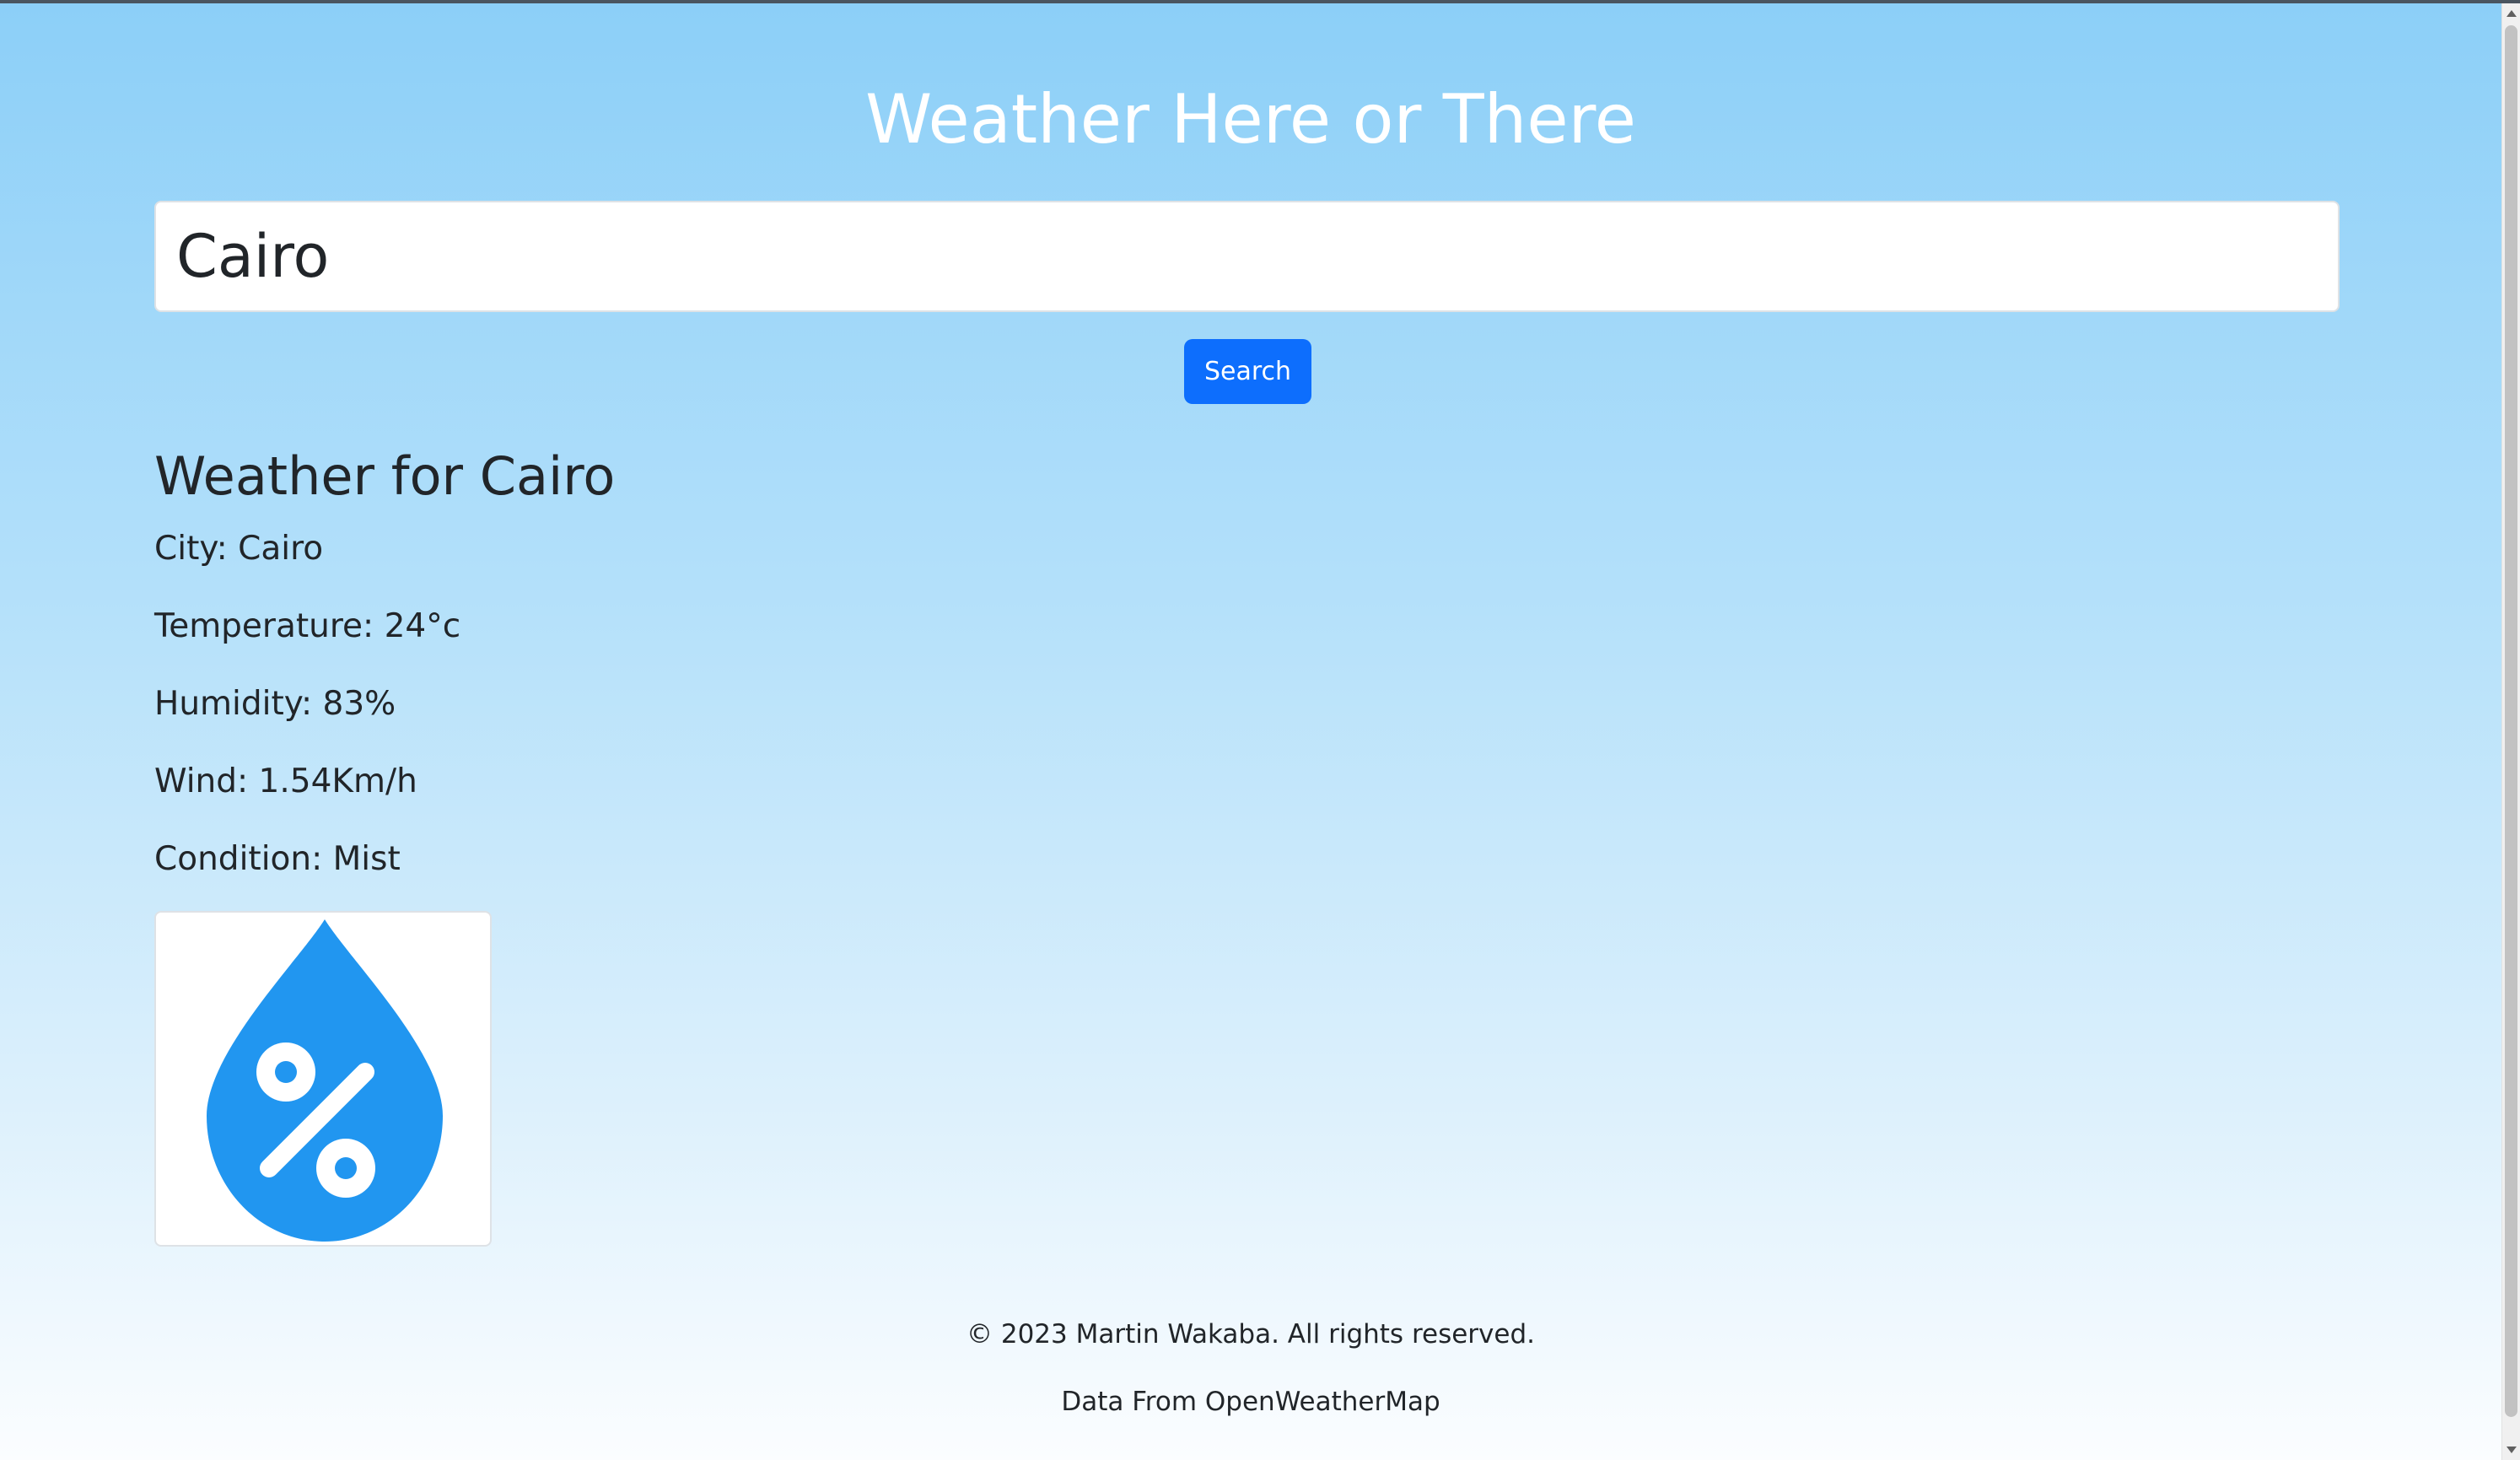 The height and width of the screenshot is (1460, 2520). I want to click on city-info: City: Cairo, so click(239, 549).